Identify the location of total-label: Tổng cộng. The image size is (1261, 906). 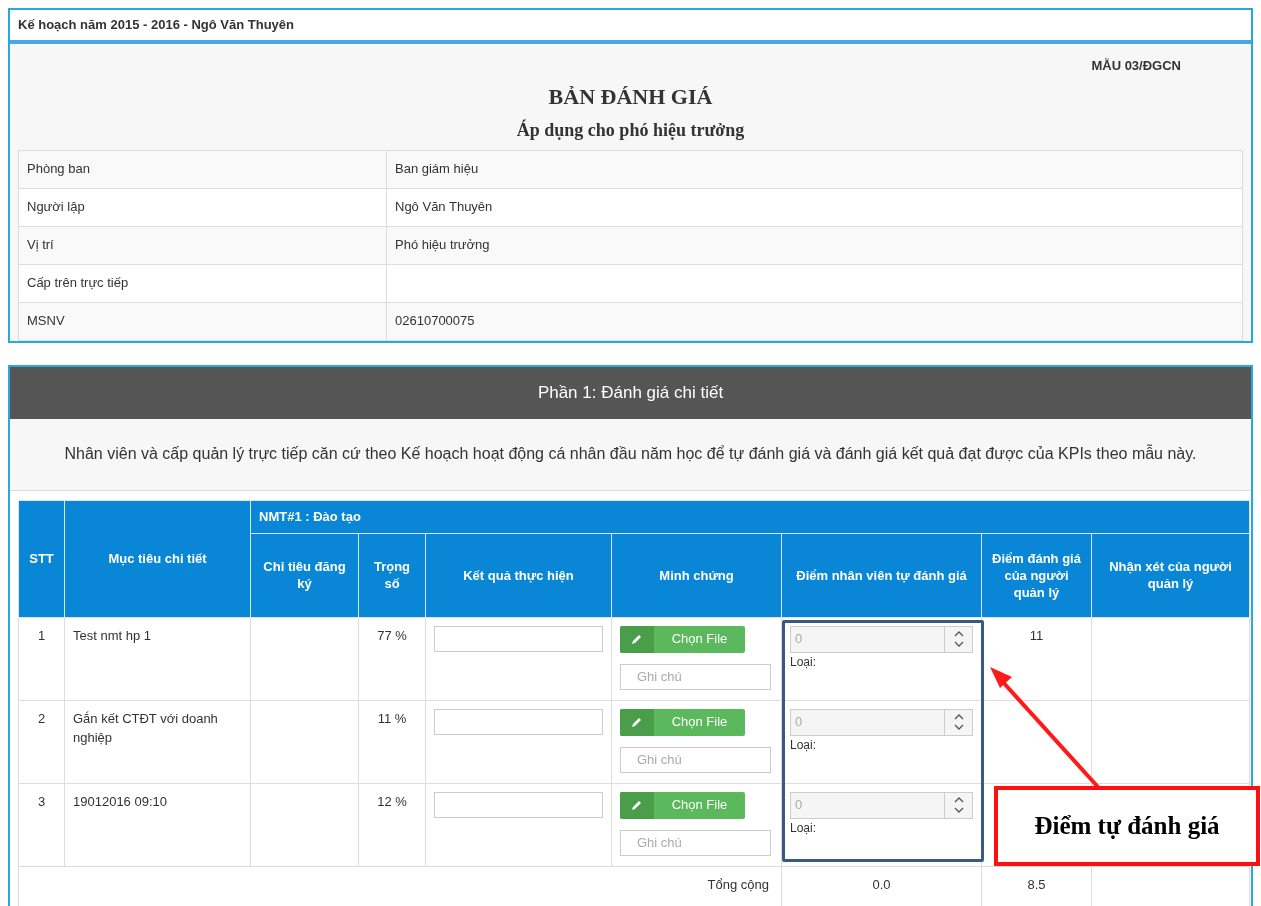
(738, 884).